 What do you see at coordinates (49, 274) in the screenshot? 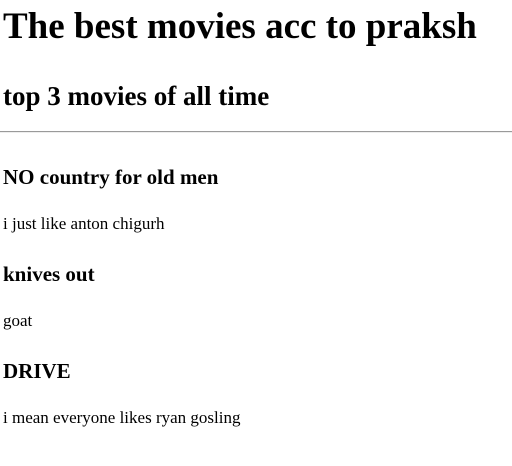
I see `movie-title: knives out` at bounding box center [49, 274].